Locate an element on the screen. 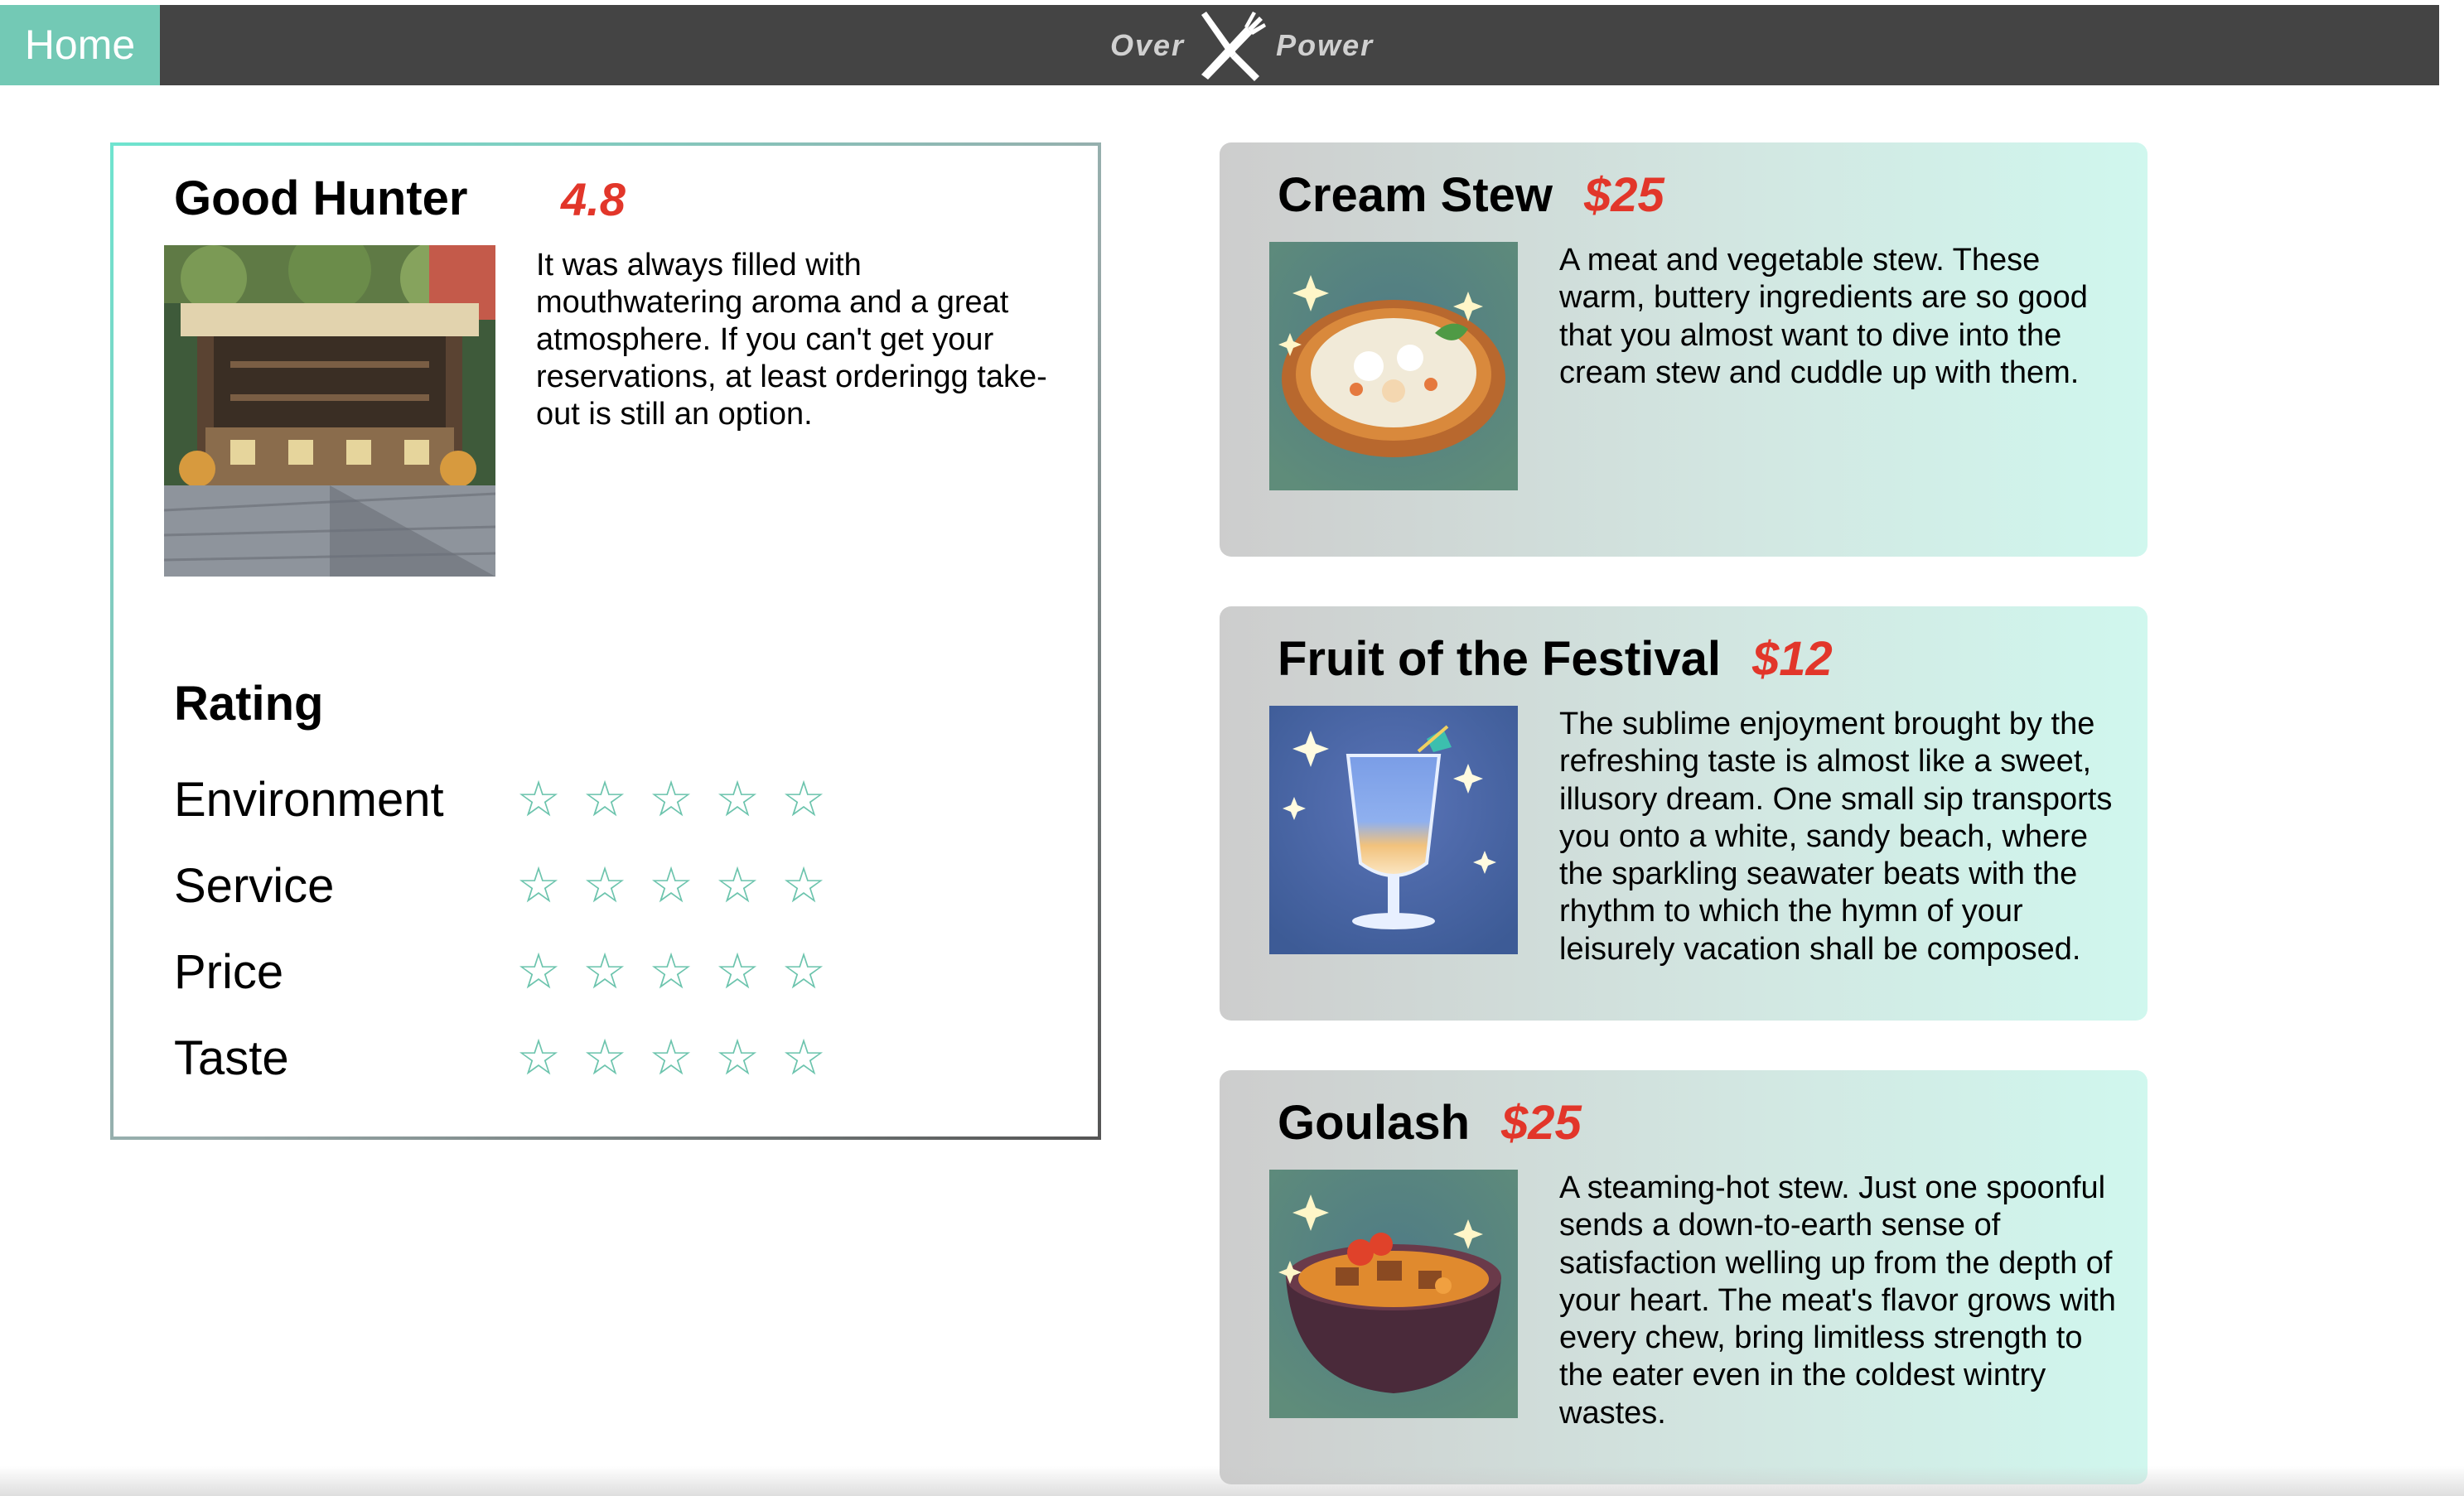  goulash-image is located at coordinates (1393, 1294).